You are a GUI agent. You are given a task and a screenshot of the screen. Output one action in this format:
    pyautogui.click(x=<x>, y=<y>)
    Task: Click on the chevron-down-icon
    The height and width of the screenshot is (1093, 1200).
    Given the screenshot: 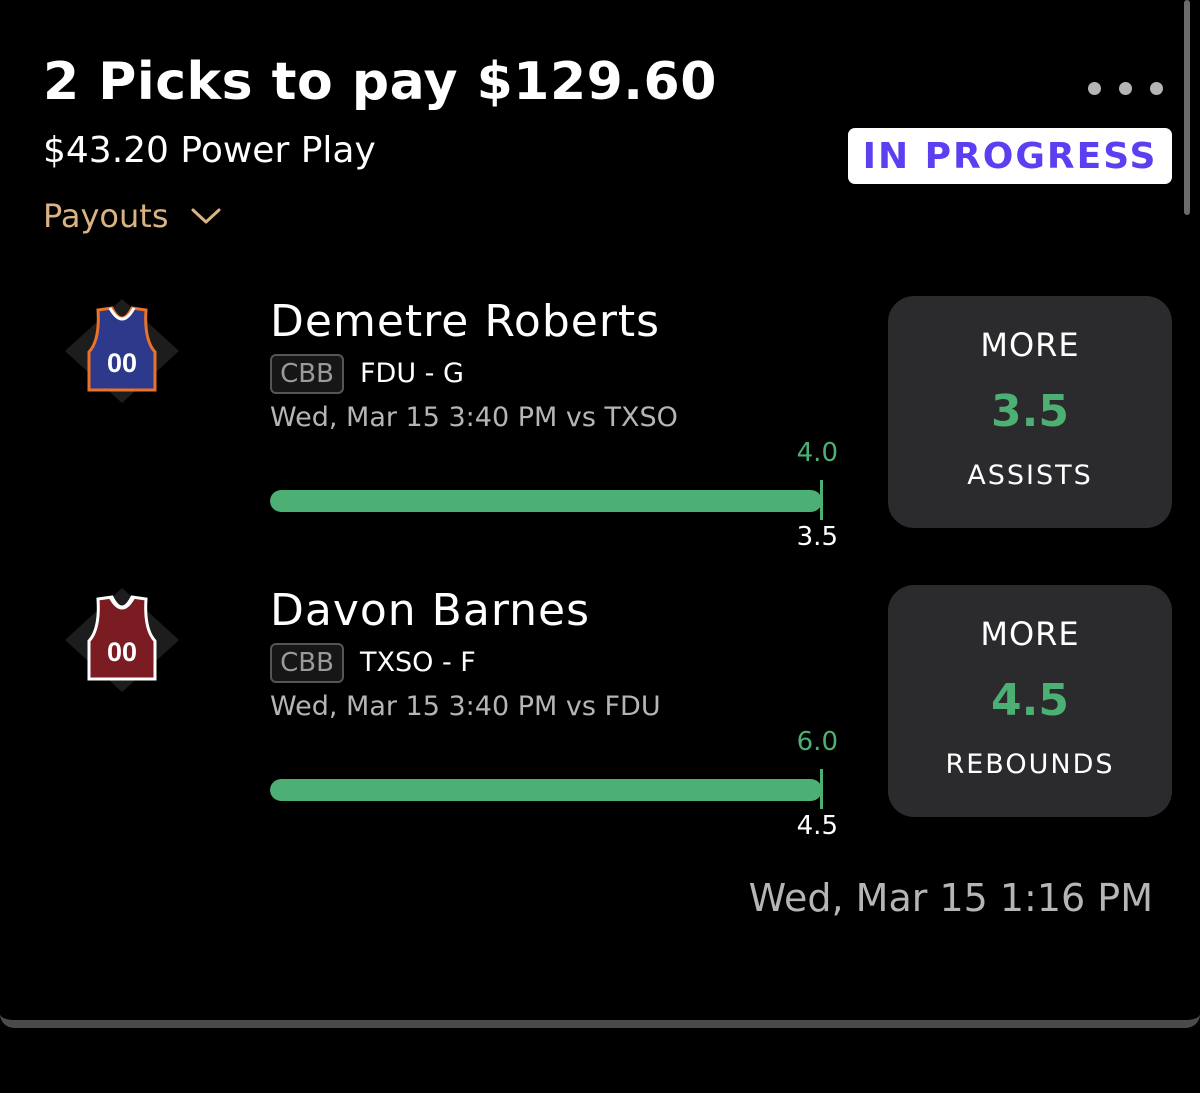 What is the action you would take?
    pyautogui.click(x=206, y=216)
    